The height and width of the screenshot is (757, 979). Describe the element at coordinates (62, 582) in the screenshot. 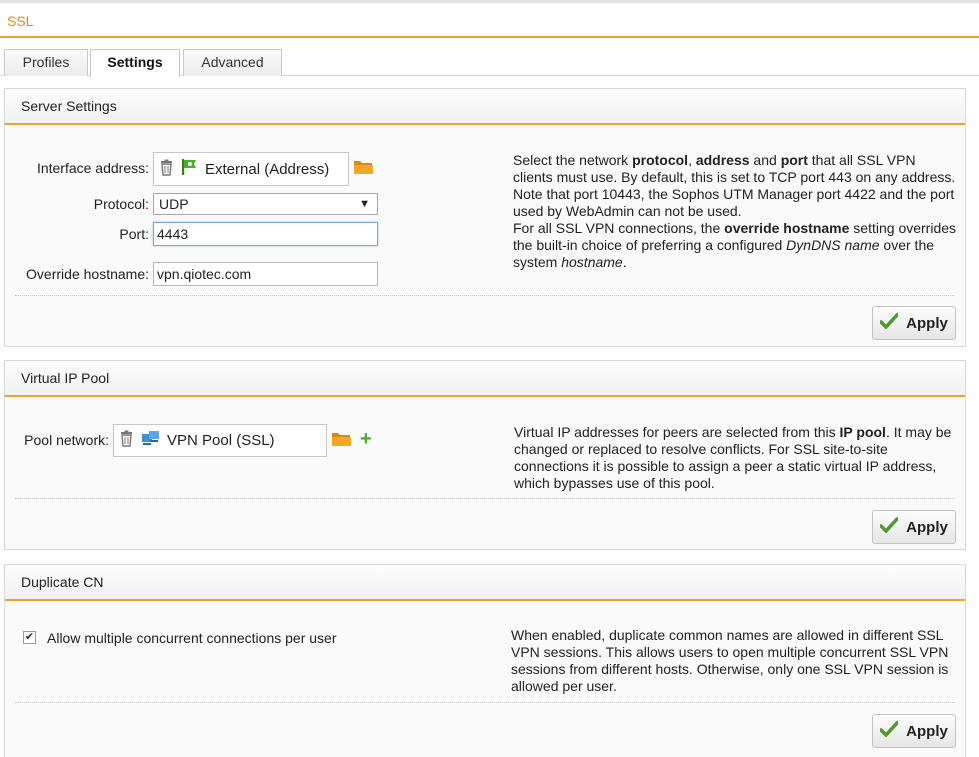

I see `duplicate-cn-title: Duplicate CN` at that location.